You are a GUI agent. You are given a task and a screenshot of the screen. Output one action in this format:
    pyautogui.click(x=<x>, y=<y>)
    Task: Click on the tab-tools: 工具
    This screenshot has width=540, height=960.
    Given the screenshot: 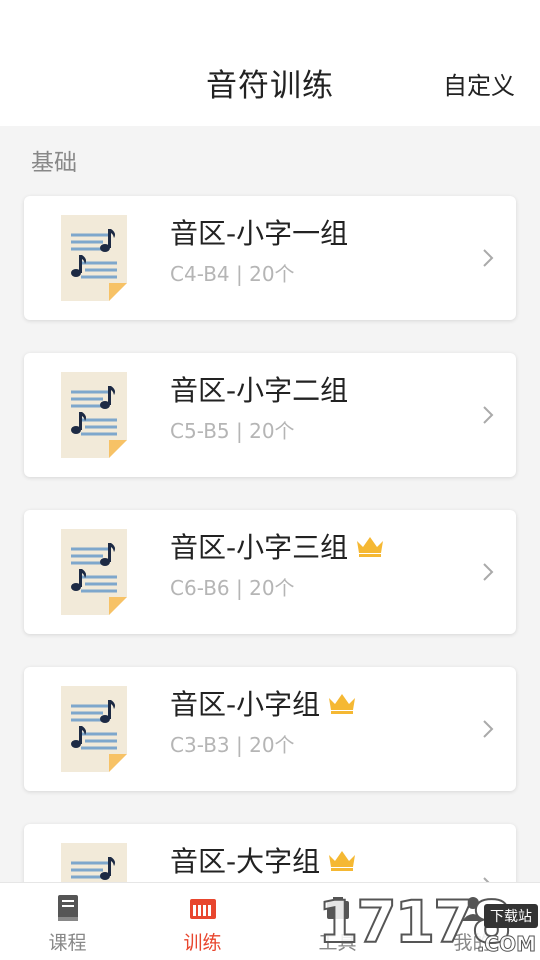 What is the action you would take?
    pyautogui.click(x=337, y=921)
    